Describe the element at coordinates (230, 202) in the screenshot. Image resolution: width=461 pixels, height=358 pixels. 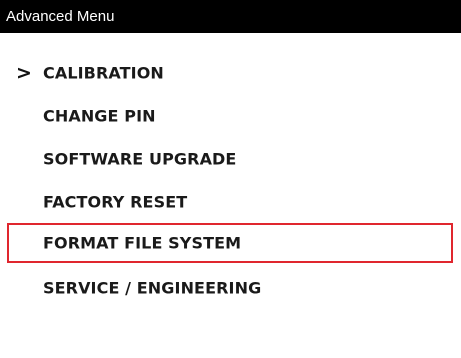
I see `menu-item-factory-reset: FACTORY RESET` at that location.